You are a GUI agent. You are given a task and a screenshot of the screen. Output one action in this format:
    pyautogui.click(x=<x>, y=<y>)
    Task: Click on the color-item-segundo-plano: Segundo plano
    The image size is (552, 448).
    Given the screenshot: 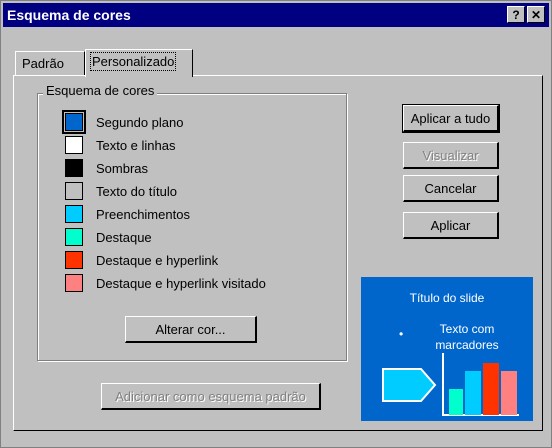 What is the action you would take?
    pyautogui.click(x=193, y=122)
    